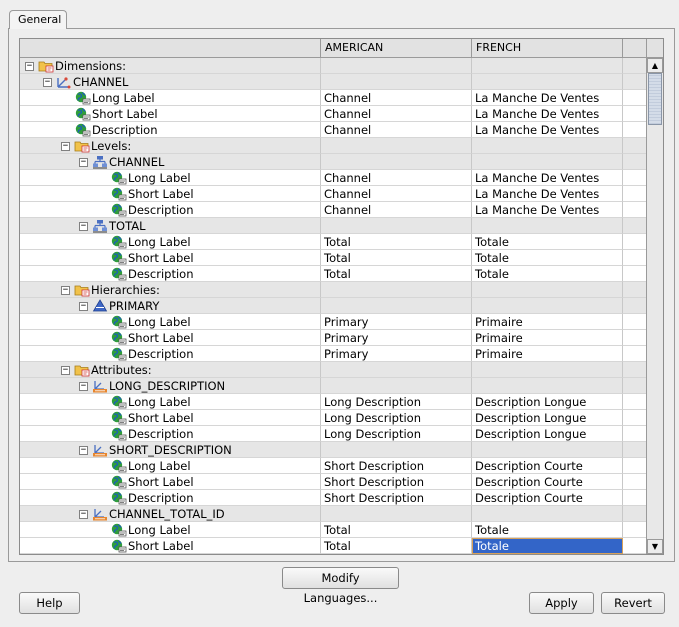 This screenshot has height=627, width=679. Describe the element at coordinates (333, 306) in the screenshot. I see `tree-group-row: − PRIMARY` at that location.